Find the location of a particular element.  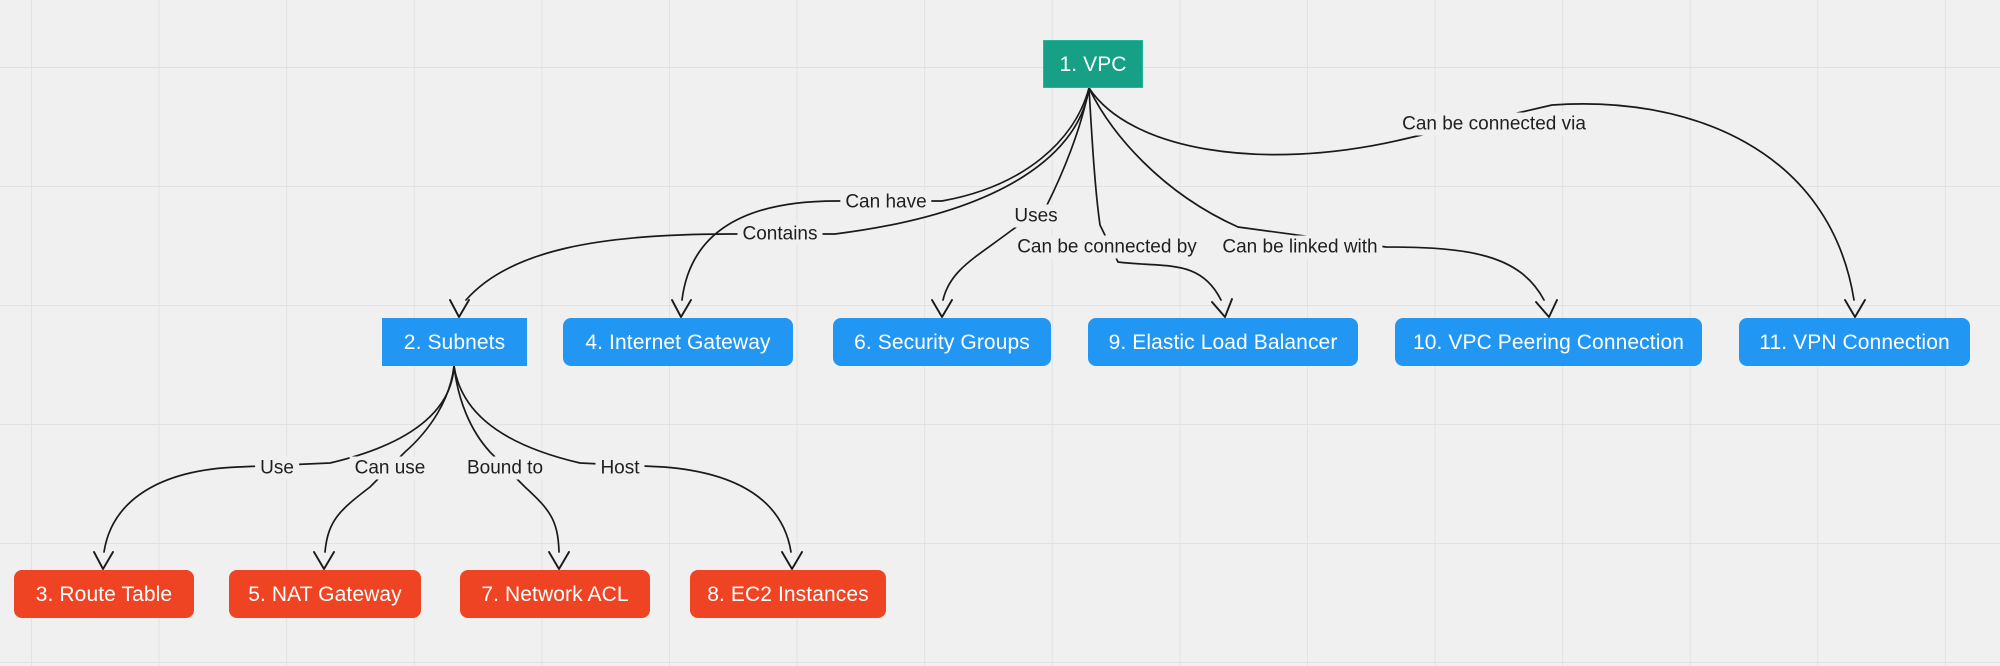

node-route-table: 3. Route Table is located at coordinates (104, 594).